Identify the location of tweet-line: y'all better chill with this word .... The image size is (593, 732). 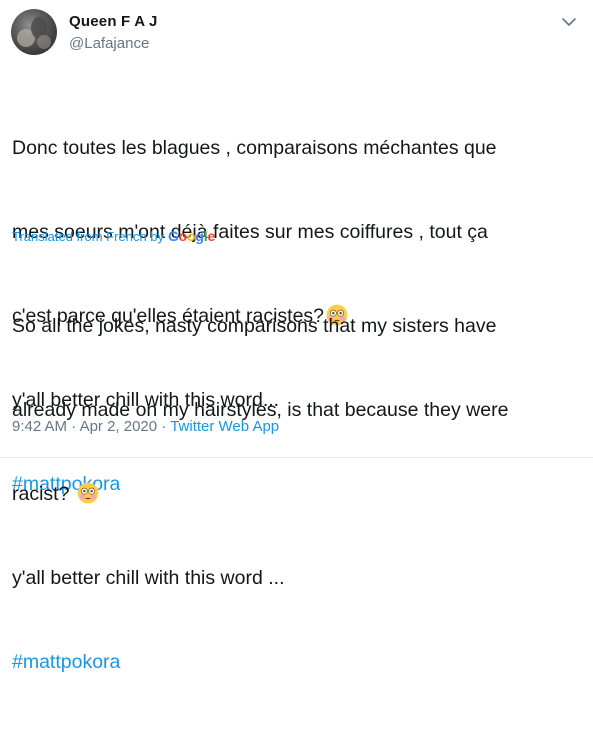
(148, 578).